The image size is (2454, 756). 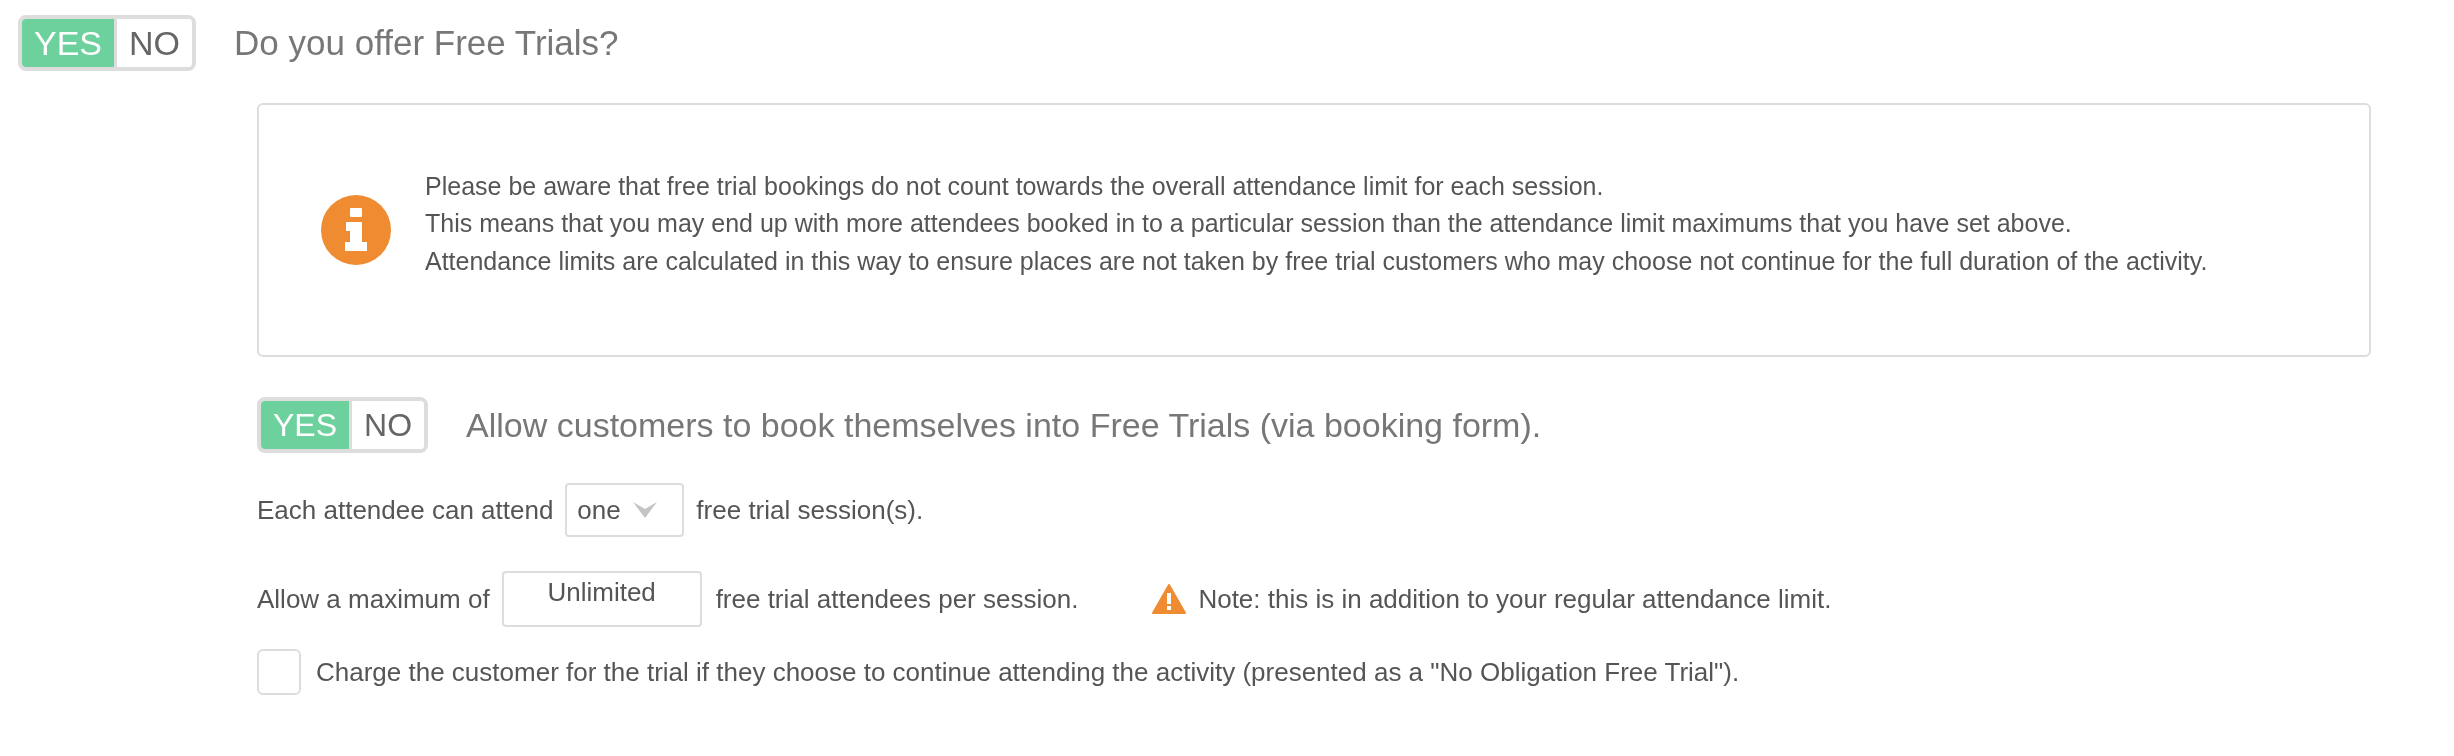 What do you see at coordinates (373, 599) in the screenshot?
I see `row-label: Allow a maximum of` at bounding box center [373, 599].